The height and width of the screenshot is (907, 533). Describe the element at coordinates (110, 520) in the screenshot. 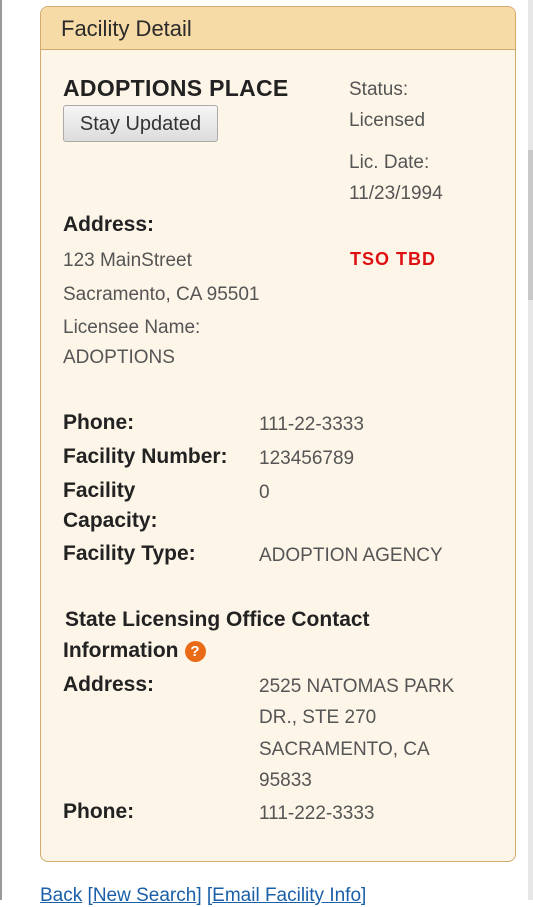

I see `capacity-label-line2: Capacity:` at that location.